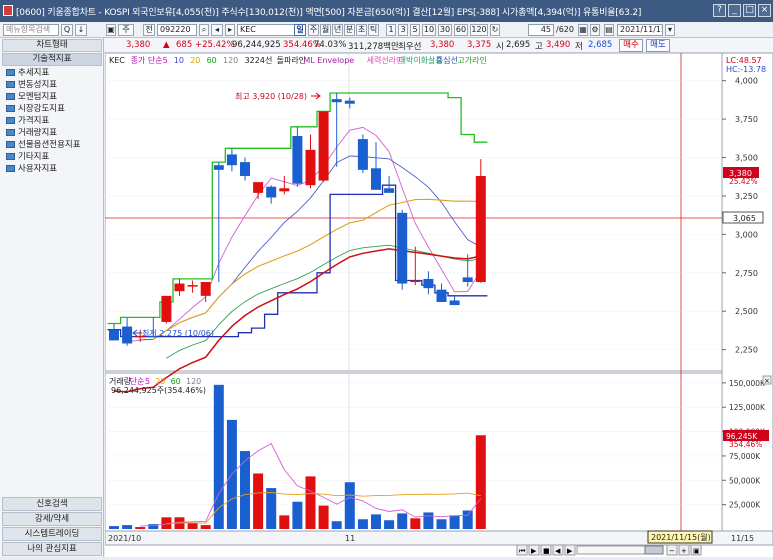  I want to click on tree-item-trend: 추세지표, so click(27, 73).